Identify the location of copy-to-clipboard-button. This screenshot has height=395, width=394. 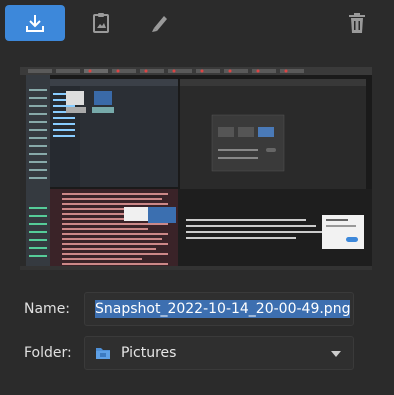
(101, 23).